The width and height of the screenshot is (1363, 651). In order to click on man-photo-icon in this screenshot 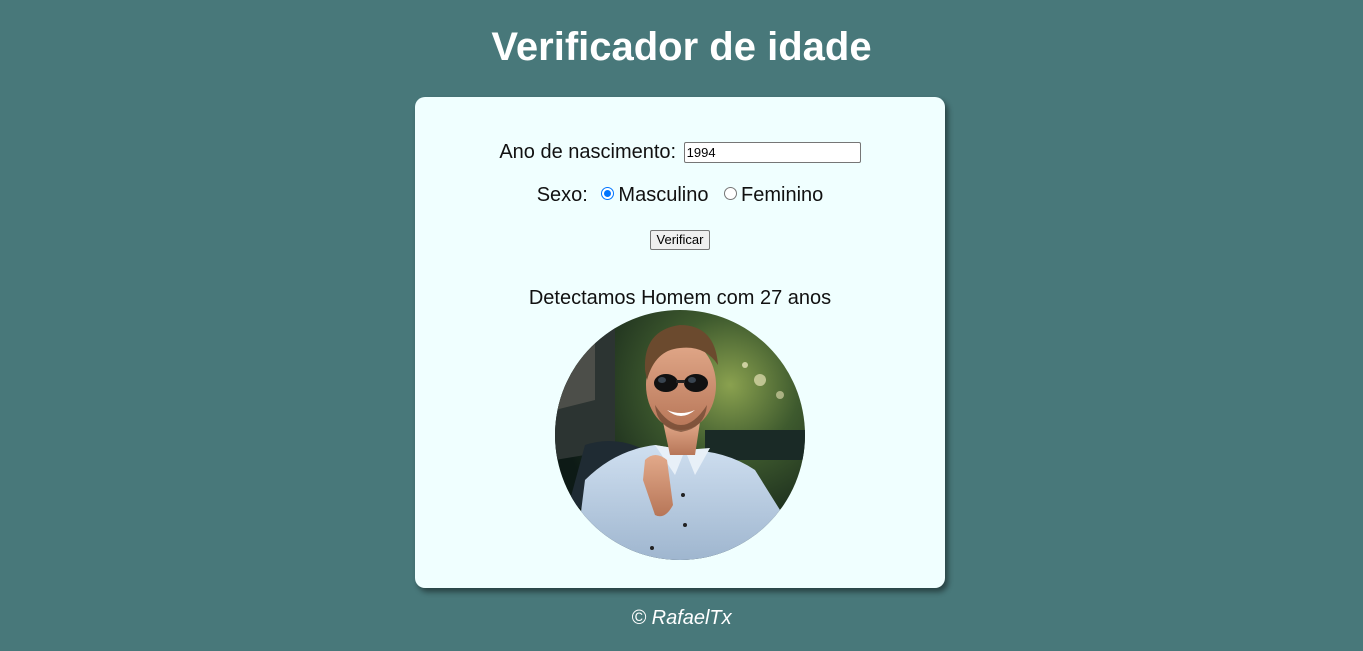, I will do `click(680, 435)`.